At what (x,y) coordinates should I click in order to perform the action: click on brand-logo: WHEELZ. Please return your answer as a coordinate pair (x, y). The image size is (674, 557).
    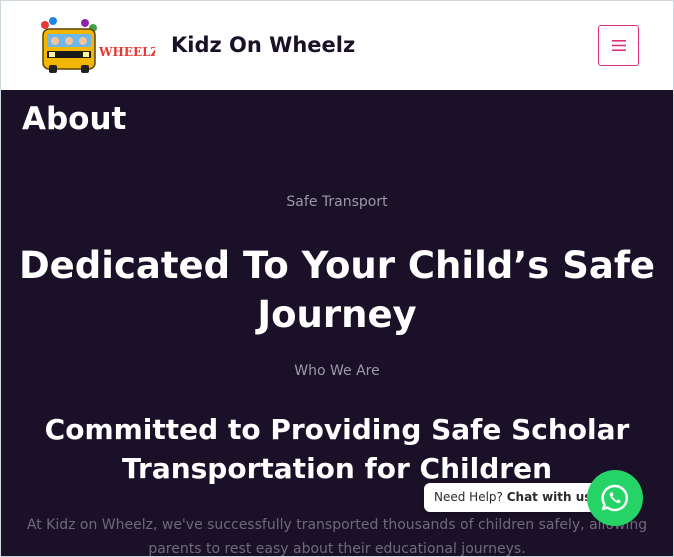
    Looking at the image, I should click on (98, 46).